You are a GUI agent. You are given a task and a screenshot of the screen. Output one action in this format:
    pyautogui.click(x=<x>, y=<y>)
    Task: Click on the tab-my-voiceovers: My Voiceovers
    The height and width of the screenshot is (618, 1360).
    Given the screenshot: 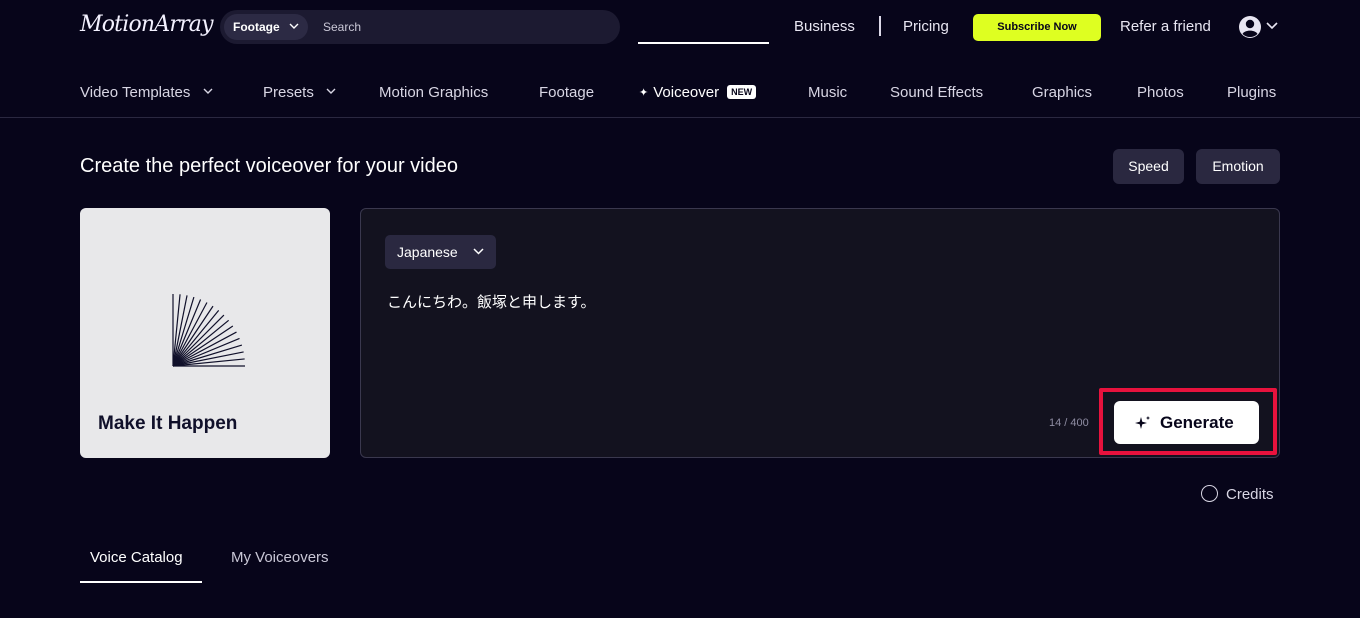 What is the action you would take?
    pyautogui.click(x=280, y=557)
    